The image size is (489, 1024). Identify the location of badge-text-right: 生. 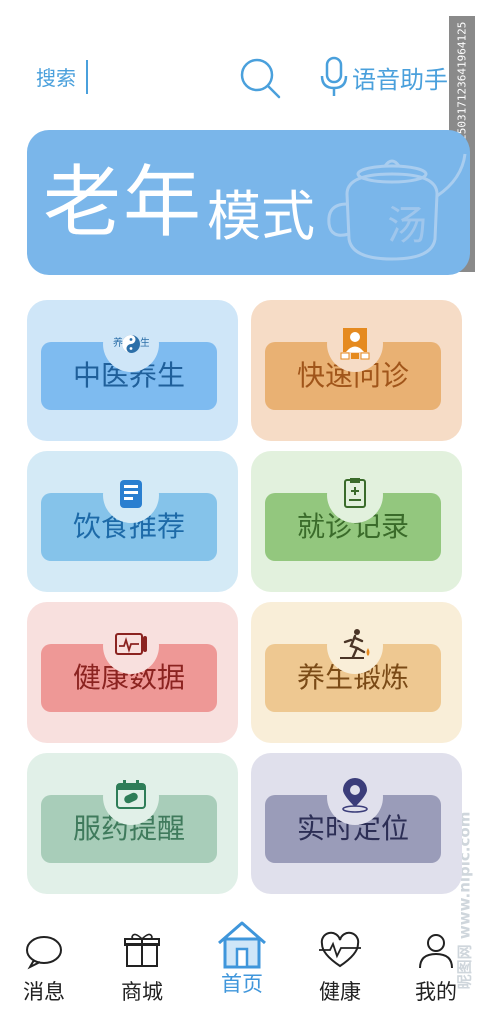
(144, 342).